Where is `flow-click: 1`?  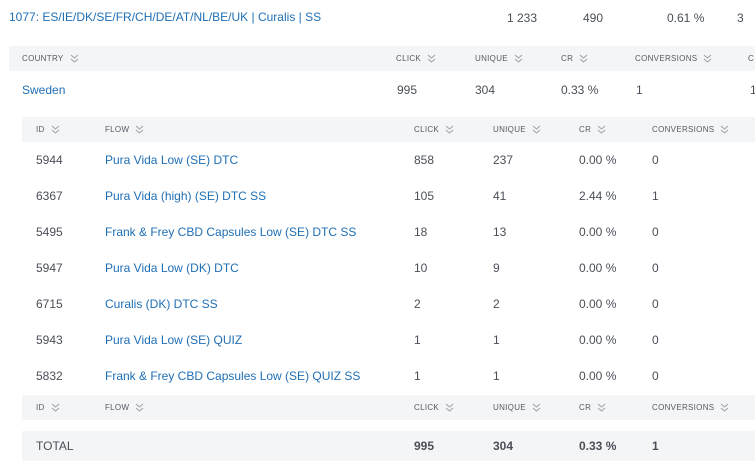
flow-click: 1 is located at coordinates (417, 340).